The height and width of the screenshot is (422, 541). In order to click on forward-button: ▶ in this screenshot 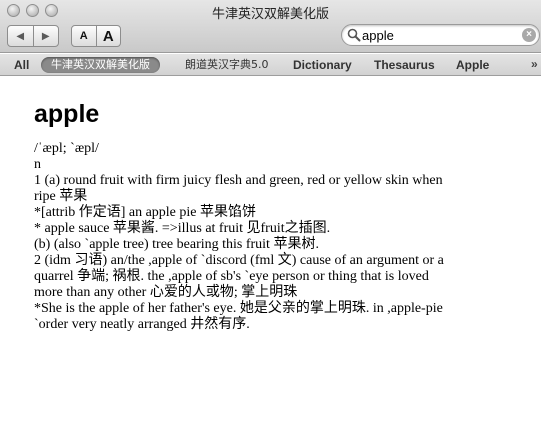, I will do `click(45, 36)`.